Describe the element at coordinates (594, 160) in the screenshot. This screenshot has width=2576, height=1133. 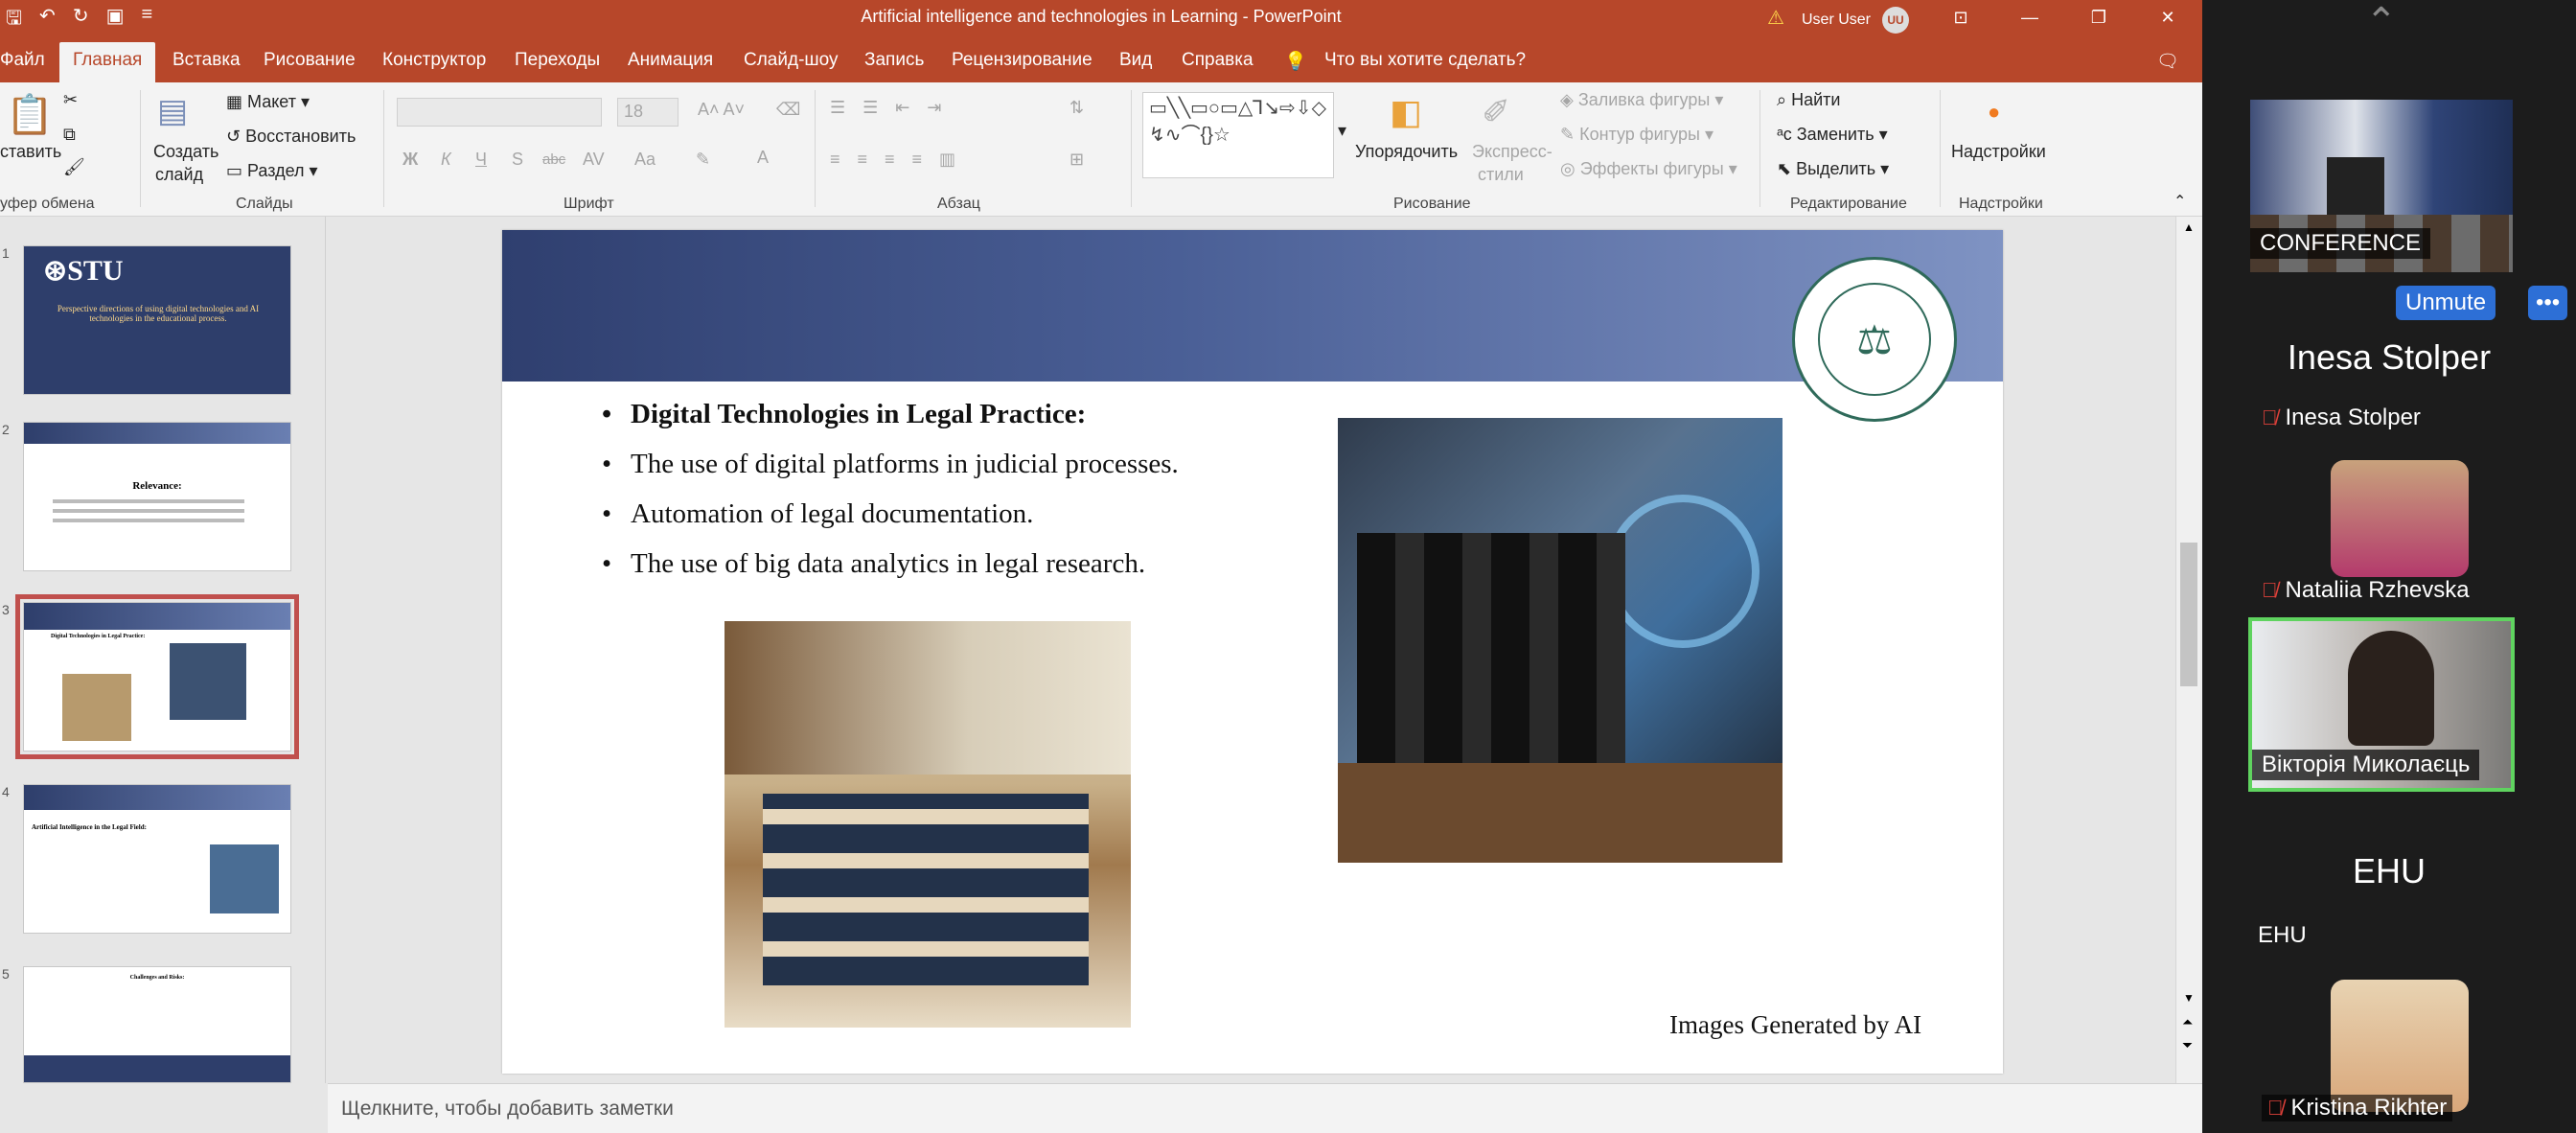
I see `spacing-button: AV` at that location.